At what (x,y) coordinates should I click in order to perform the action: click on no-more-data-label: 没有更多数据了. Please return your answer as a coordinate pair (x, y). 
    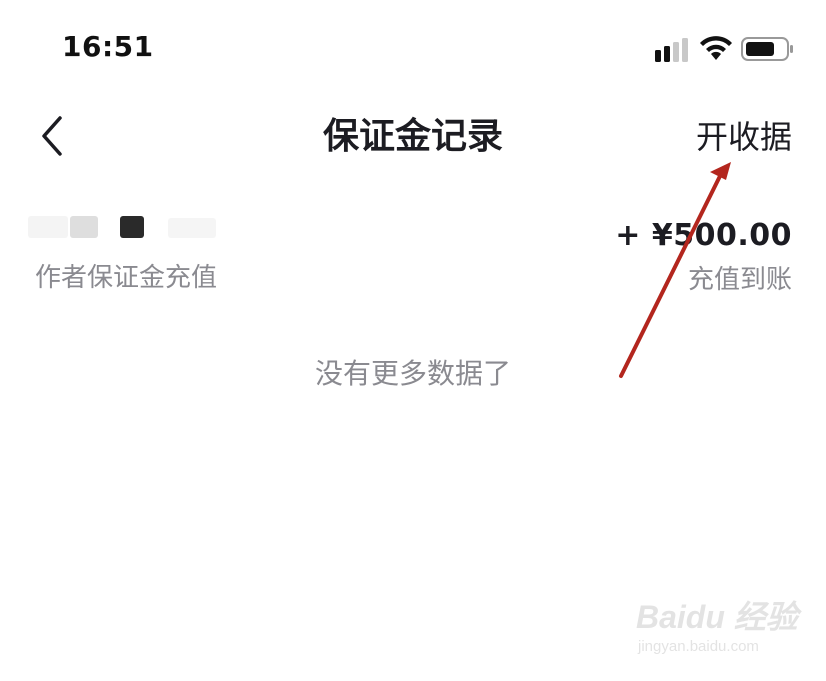
    Looking at the image, I should click on (412, 373).